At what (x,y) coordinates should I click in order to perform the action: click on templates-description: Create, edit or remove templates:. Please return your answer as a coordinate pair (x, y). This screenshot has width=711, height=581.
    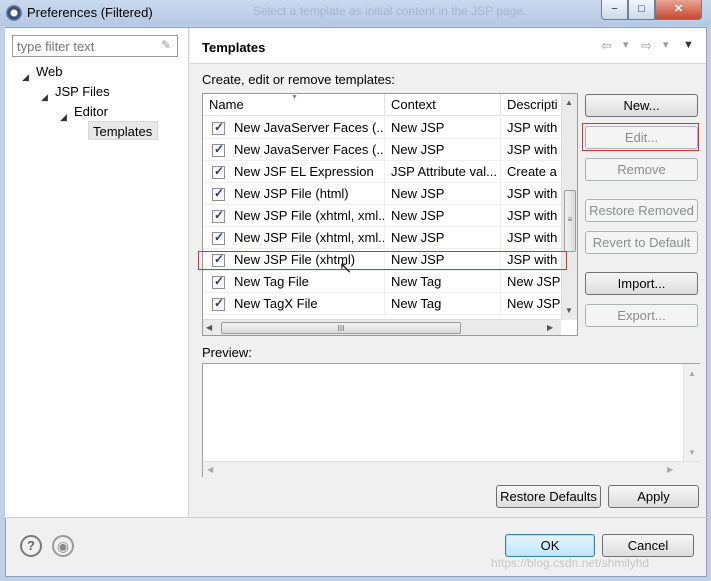
    Looking at the image, I should click on (298, 79).